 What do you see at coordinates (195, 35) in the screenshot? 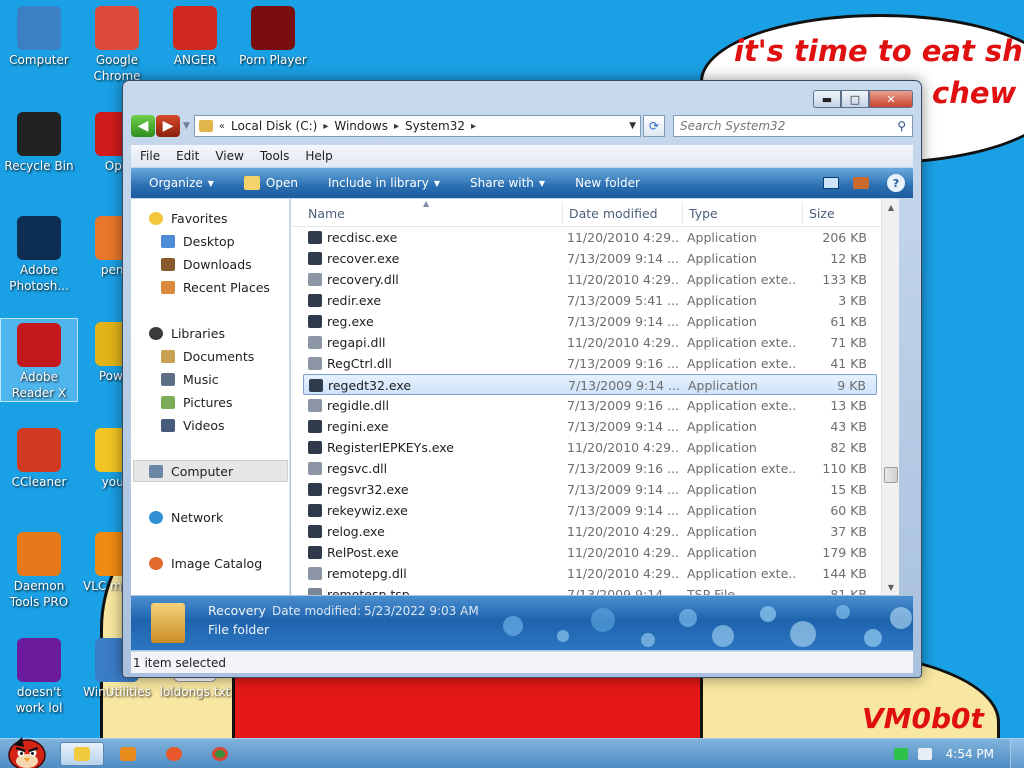
I see `desktop-shortcut: ANGER` at bounding box center [195, 35].